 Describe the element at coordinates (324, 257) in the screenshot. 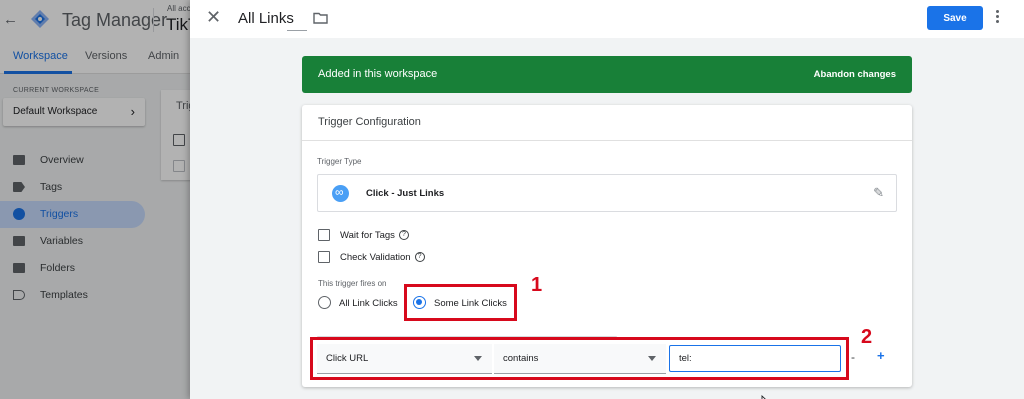

I see `check-validation-checkbox` at that location.